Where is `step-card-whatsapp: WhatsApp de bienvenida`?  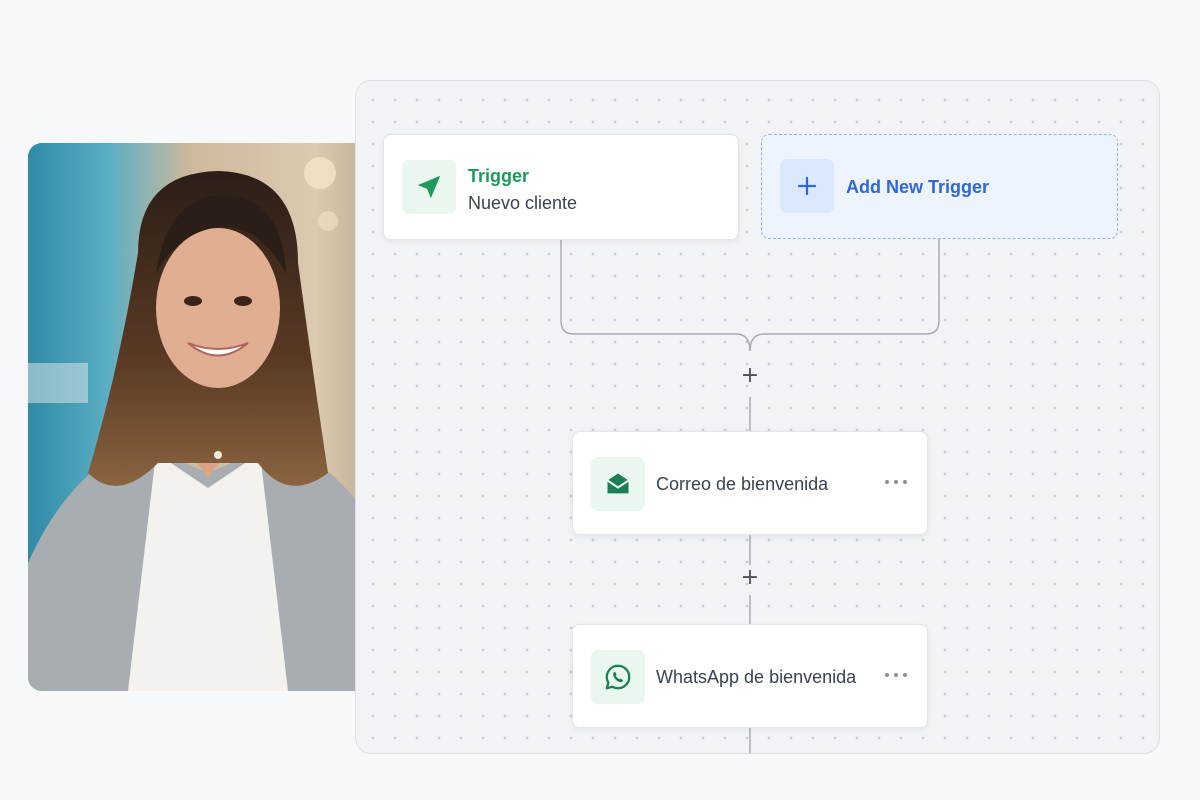 step-card-whatsapp: WhatsApp de bienvenida is located at coordinates (750, 676).